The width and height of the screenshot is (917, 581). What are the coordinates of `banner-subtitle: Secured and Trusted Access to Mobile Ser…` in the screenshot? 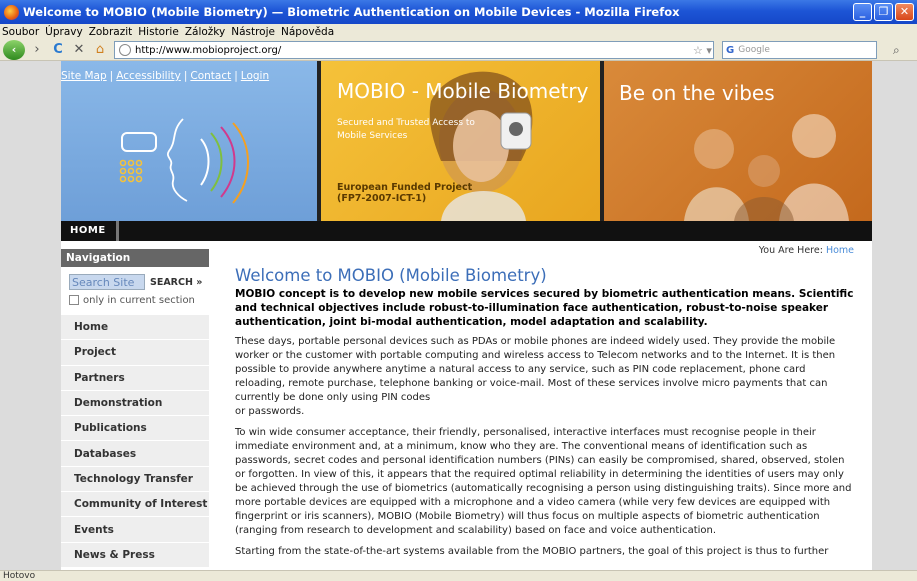 It's located at (406, 129).